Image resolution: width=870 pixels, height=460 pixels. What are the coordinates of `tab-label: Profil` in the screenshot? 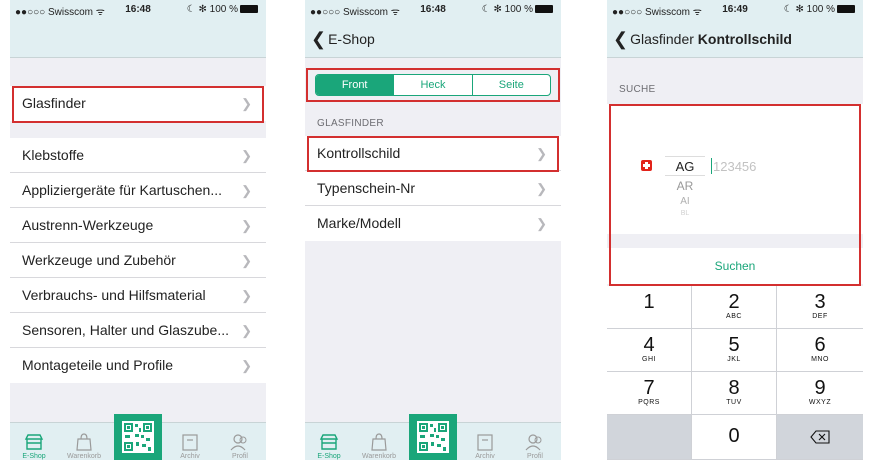 It's located at (535, 456).